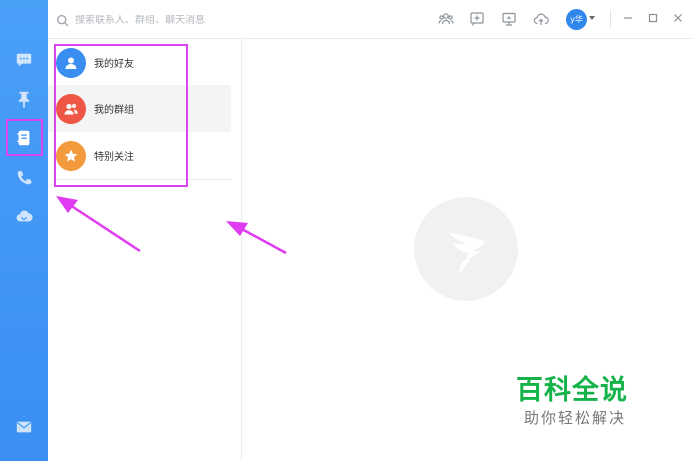 The image size is (692, 461). Describe the element at coordinates (24, 137) in the screenshot. I see `contacts-highlight-box` at that location.